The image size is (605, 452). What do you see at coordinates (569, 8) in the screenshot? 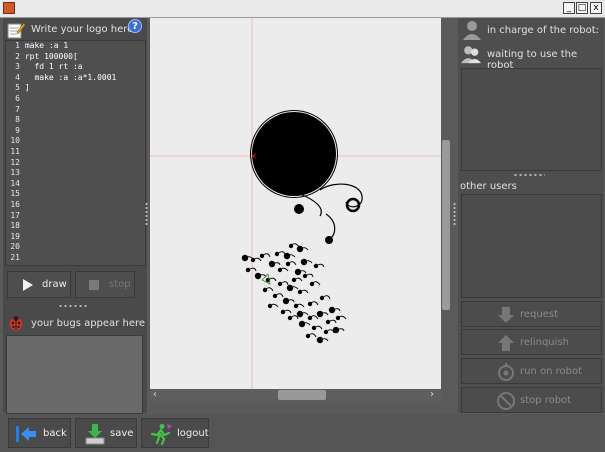
I see `minimize-button: _` at bounding box center [569, 8].